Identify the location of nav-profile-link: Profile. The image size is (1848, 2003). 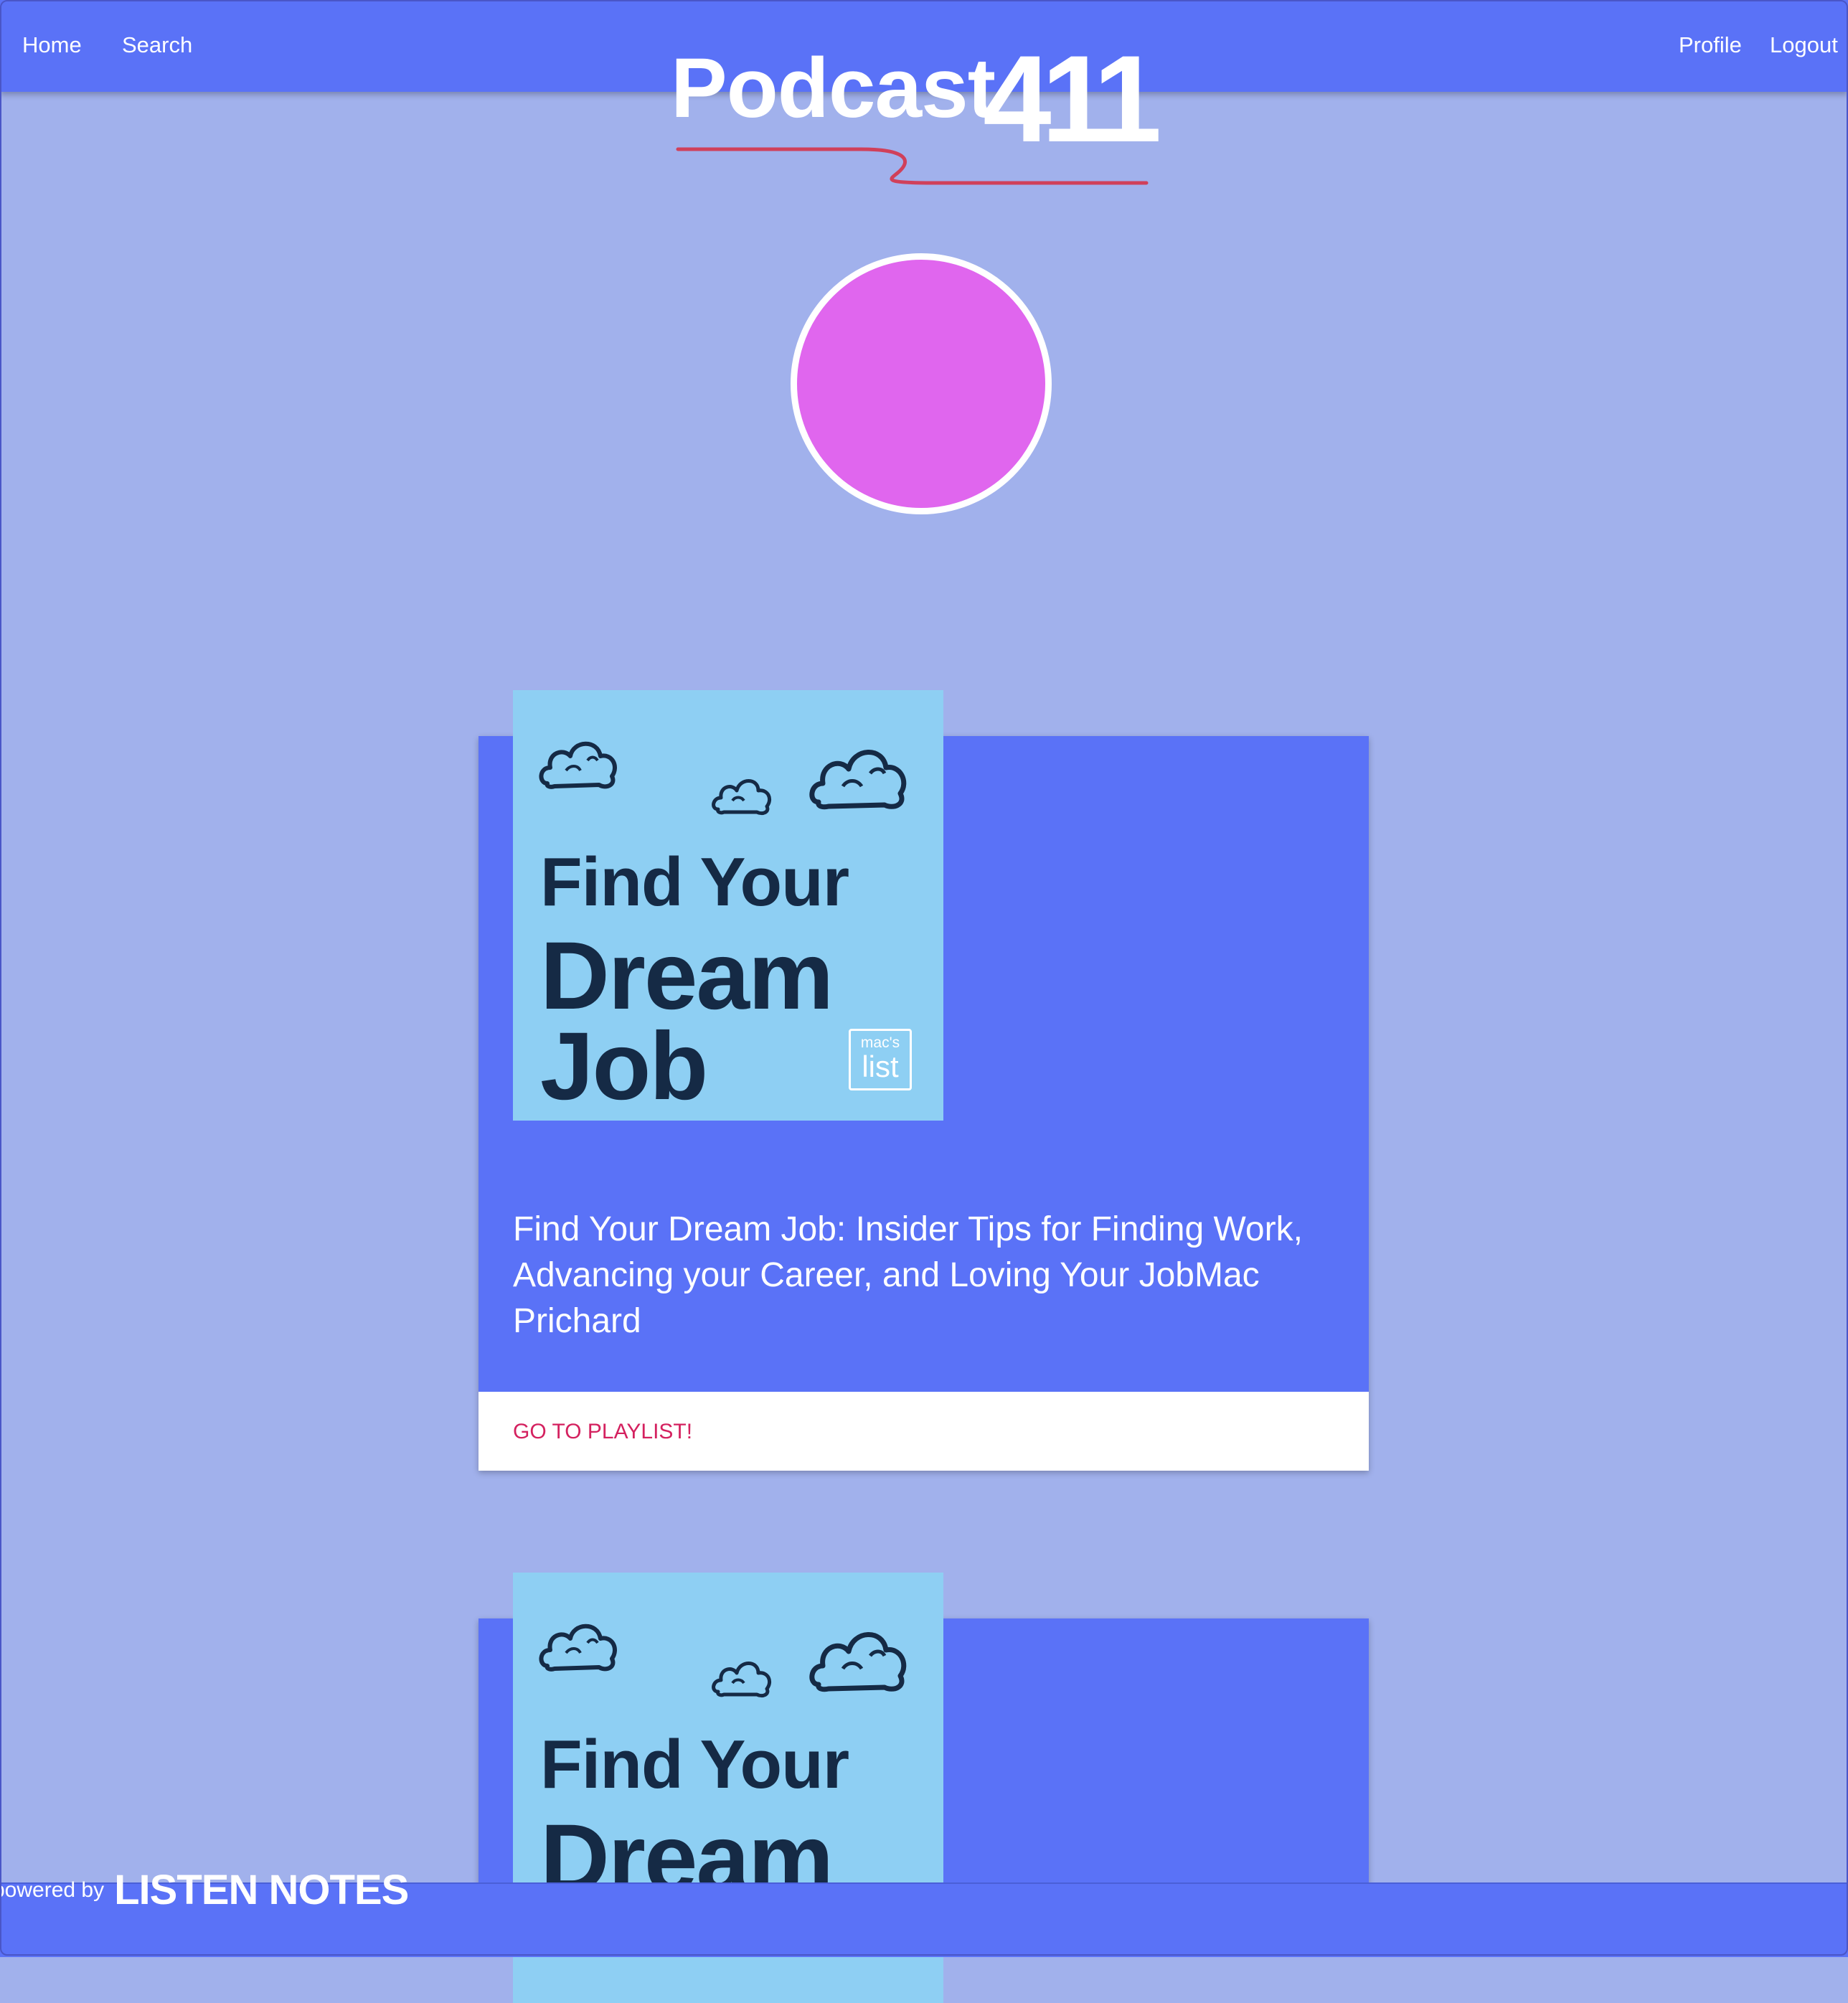
(1710, 45).